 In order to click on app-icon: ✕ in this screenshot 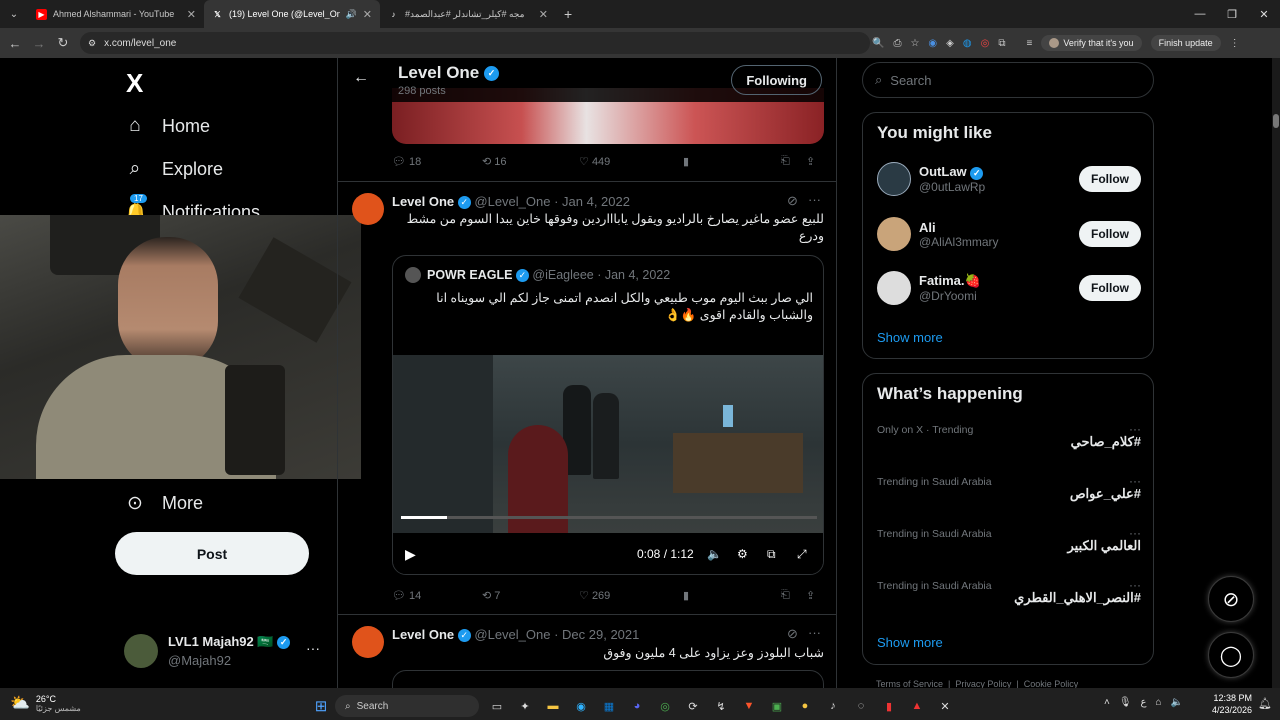, I will do `click(945, 706)`.